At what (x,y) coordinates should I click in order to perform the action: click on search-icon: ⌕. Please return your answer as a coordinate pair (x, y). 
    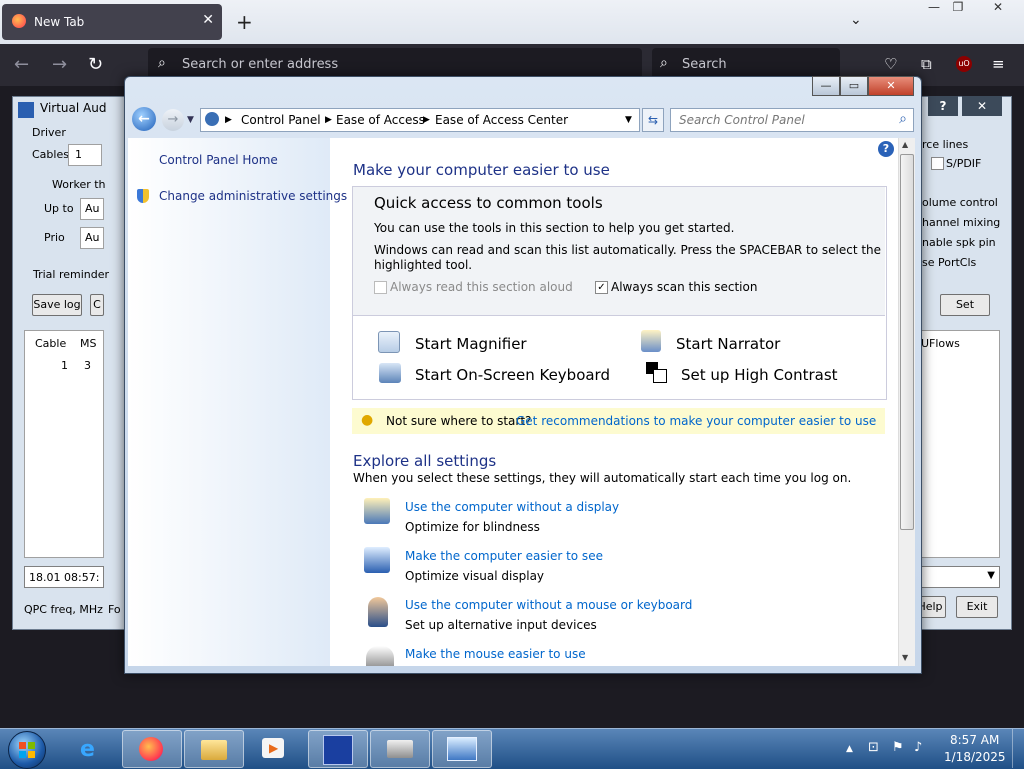
    Looking at the image, I should click on (903, 119).